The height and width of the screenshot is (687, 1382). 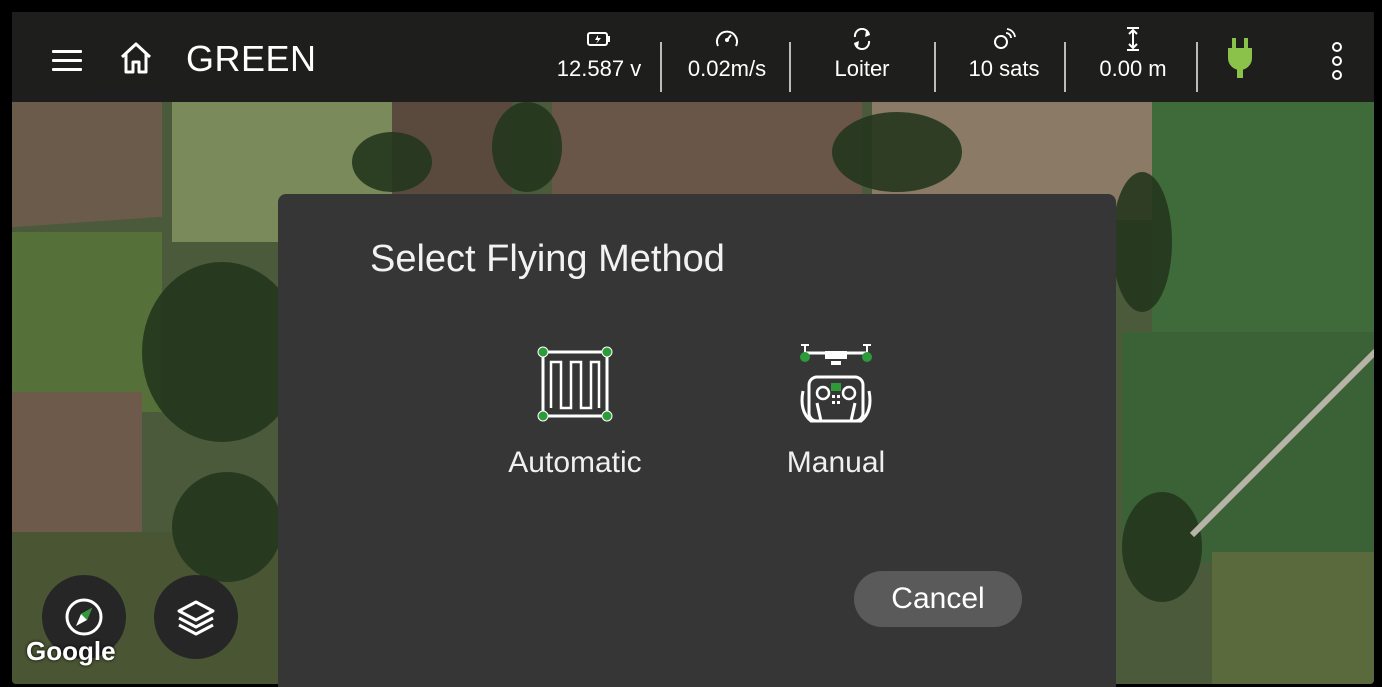 I want to click on home-icon, so click(x=136, y=58).